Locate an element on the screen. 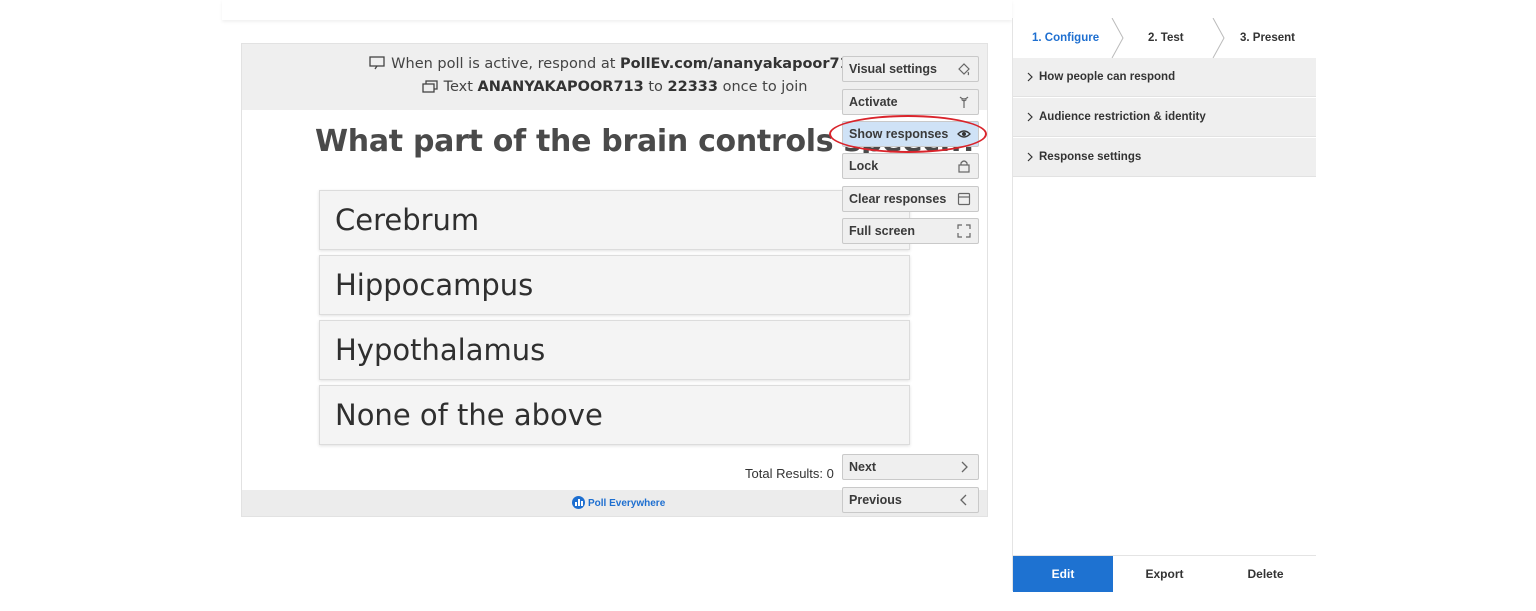 The height and width of the screenshot is (611, 1536). option-label: Cerebrum is located at coordinates (407, 220).